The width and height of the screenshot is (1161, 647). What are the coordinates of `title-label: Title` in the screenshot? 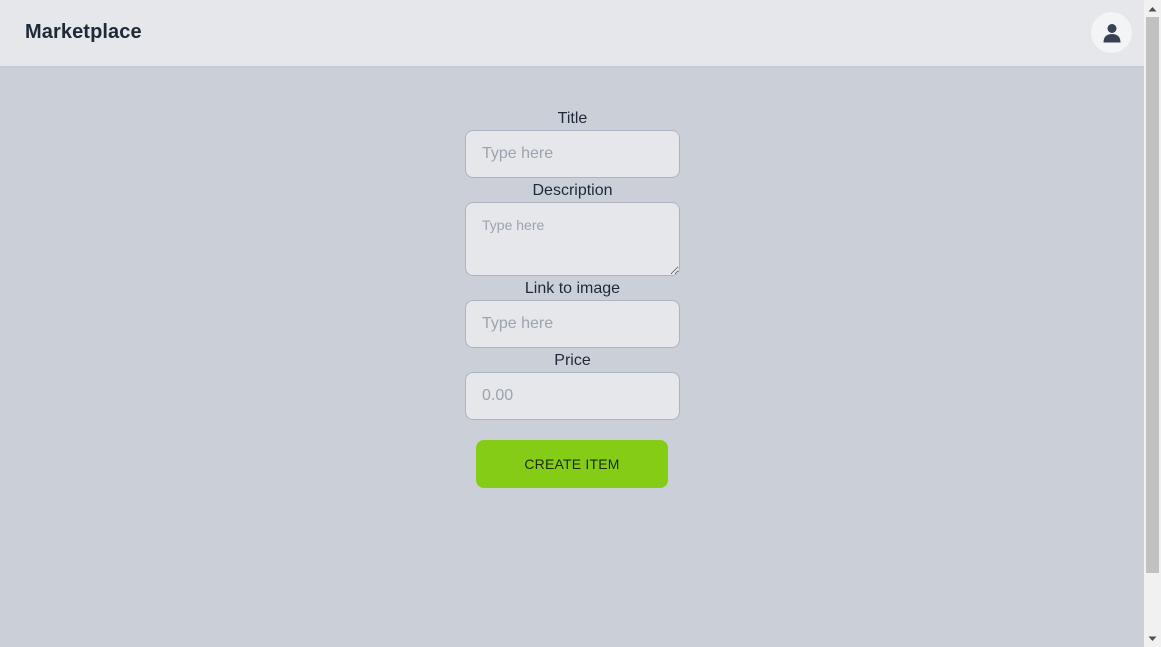 It's located at (572, 118).